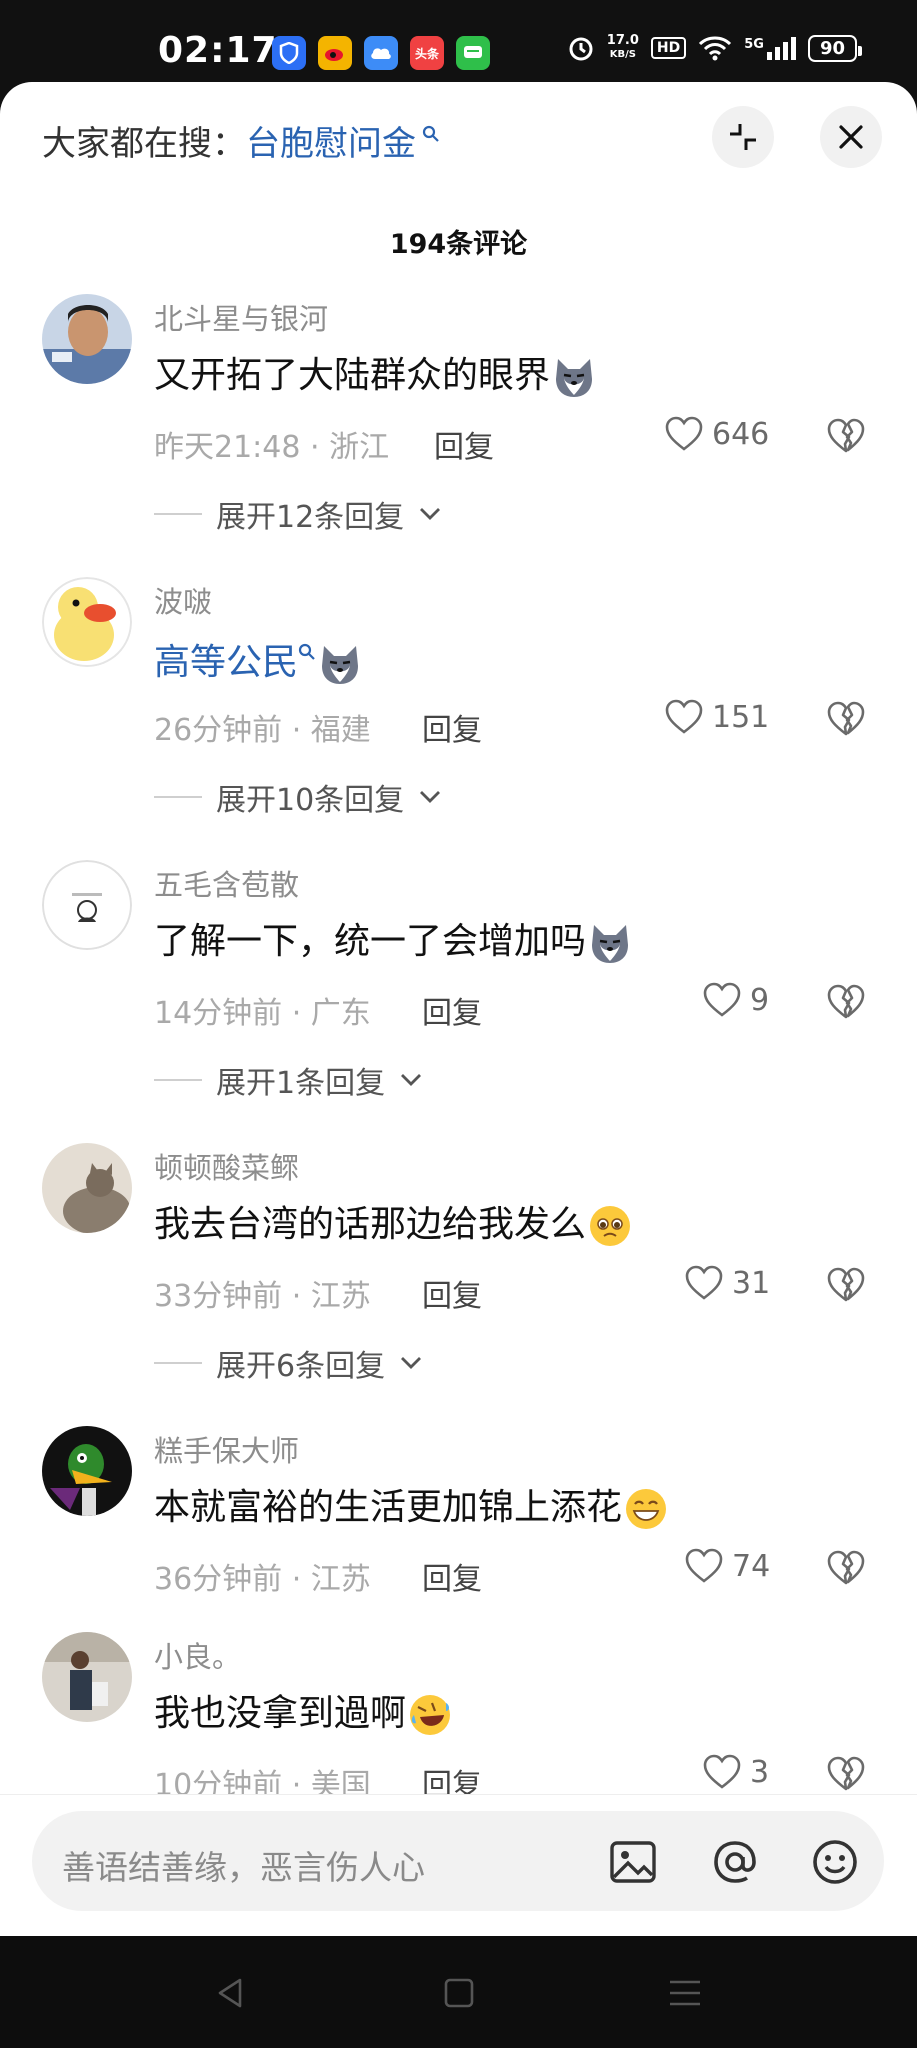  What do you see at coordinates (458, 1861) in the screenshot?
I see `comment-input: 善语结善缘，恶言伤人心` at bounding box center [458, 1861].